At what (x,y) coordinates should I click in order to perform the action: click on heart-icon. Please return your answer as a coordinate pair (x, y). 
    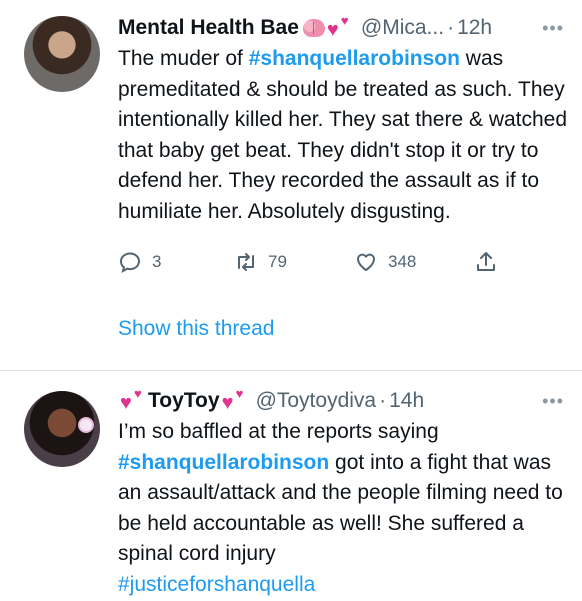
    Looking at the image, I should click on (366, 262).